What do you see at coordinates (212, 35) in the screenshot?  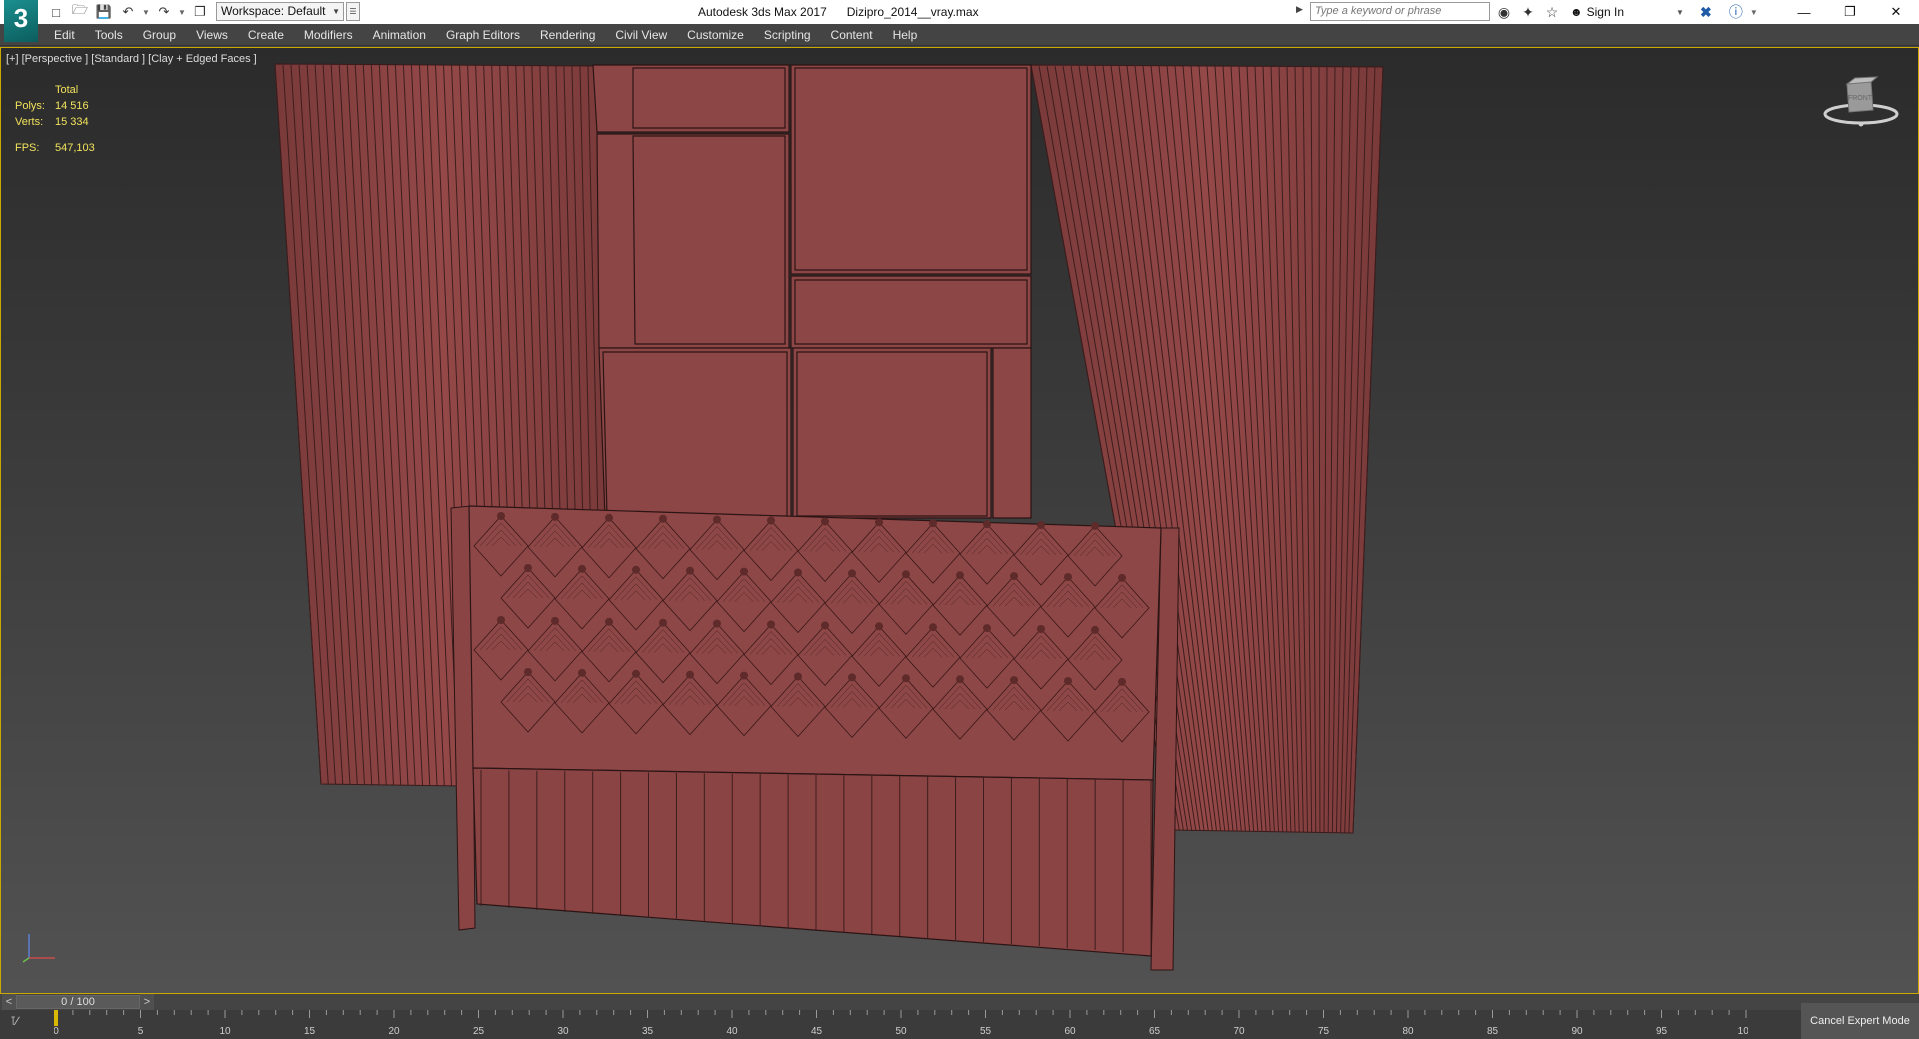 I see `menu-views: Views` at bounding box center [212, 35].